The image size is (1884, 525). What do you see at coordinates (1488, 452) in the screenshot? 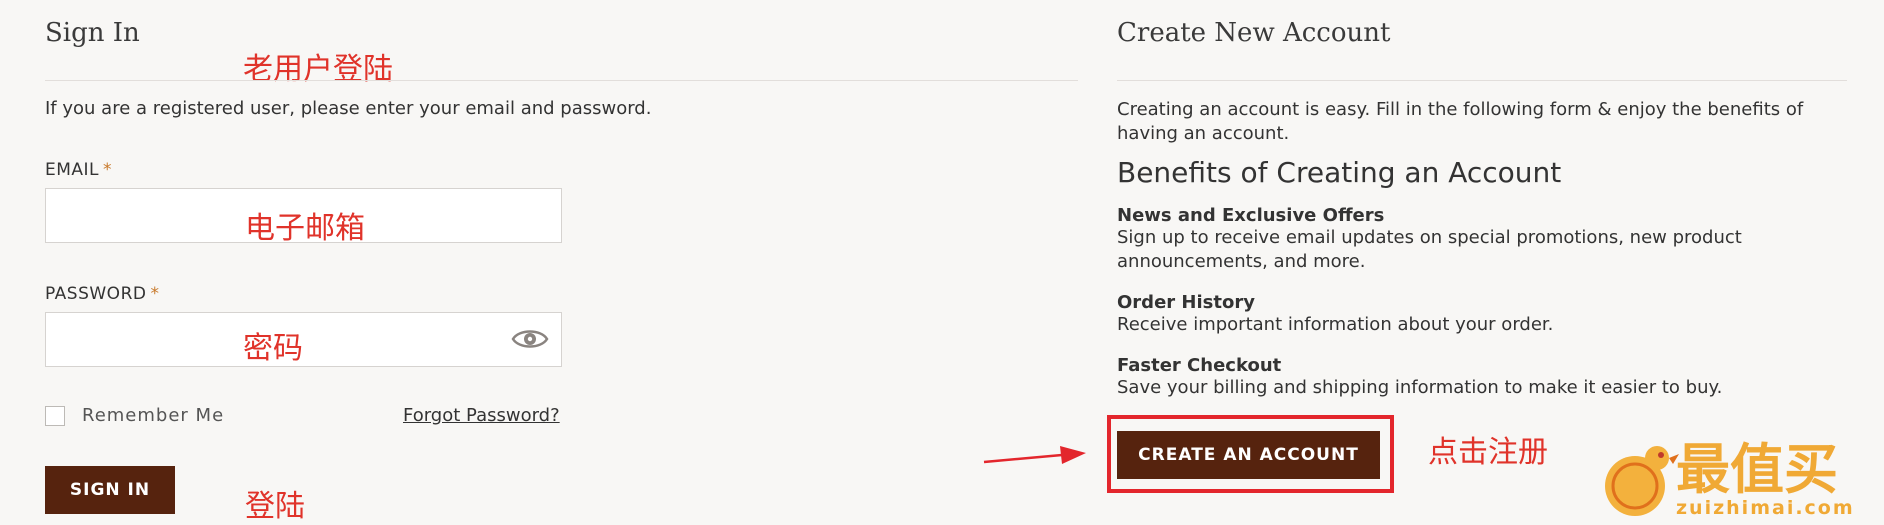
I see `annotation-register: 点击注册` at bounding box center [1488, 452].